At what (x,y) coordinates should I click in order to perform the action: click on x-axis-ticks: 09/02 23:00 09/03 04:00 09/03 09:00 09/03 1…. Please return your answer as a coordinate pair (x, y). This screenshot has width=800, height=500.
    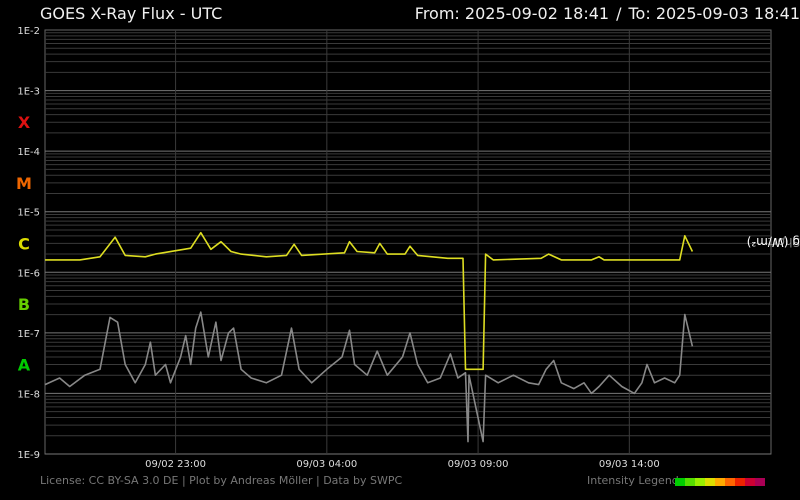
    Looking at the image, I should click on (402, 464).